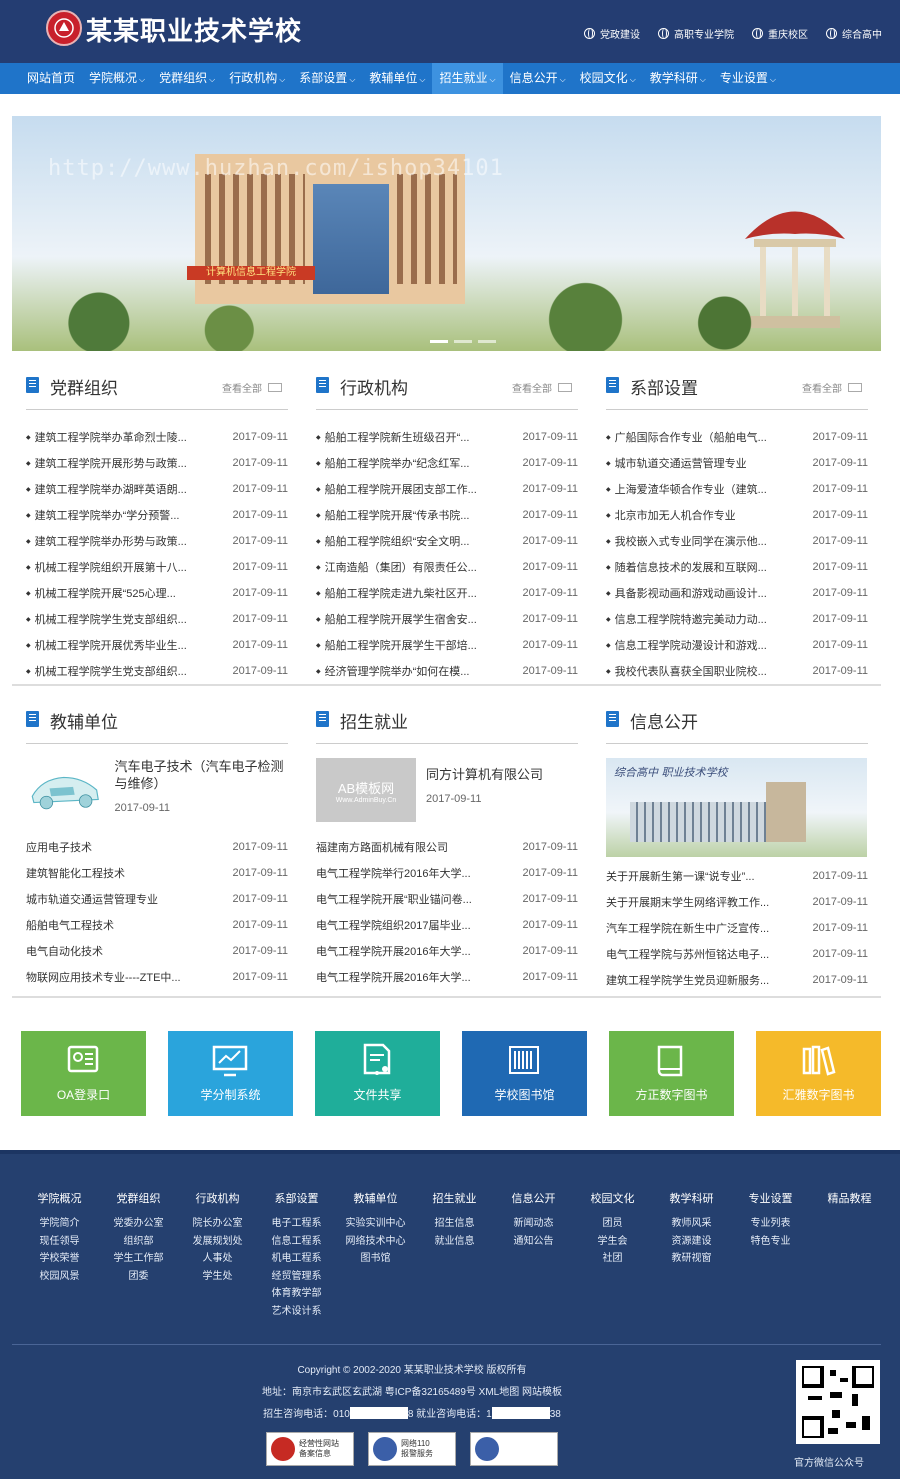  What do you see at coordinates (533, 1224) in the screenshot?
I see `footer-link: 新闻动态` at bounding box center [533, 1224].